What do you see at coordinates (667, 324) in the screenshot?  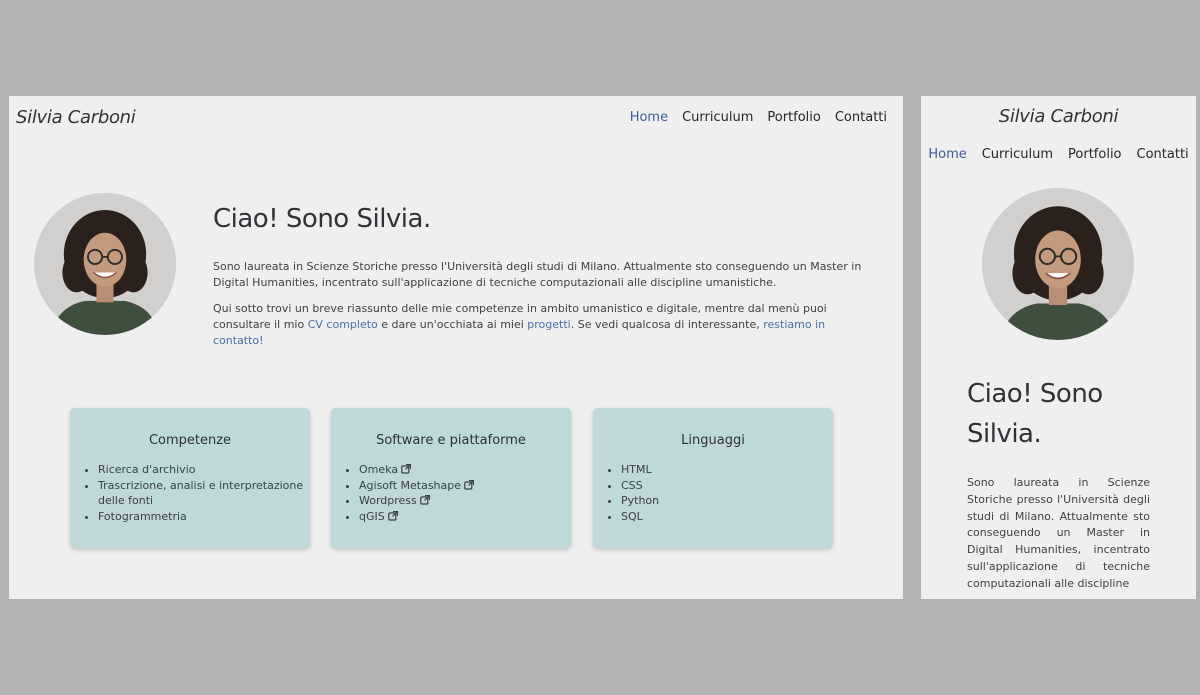 I see `summary-text-3: . Se vedi qualcosa di interessante,` at bounding box center [667, 324].